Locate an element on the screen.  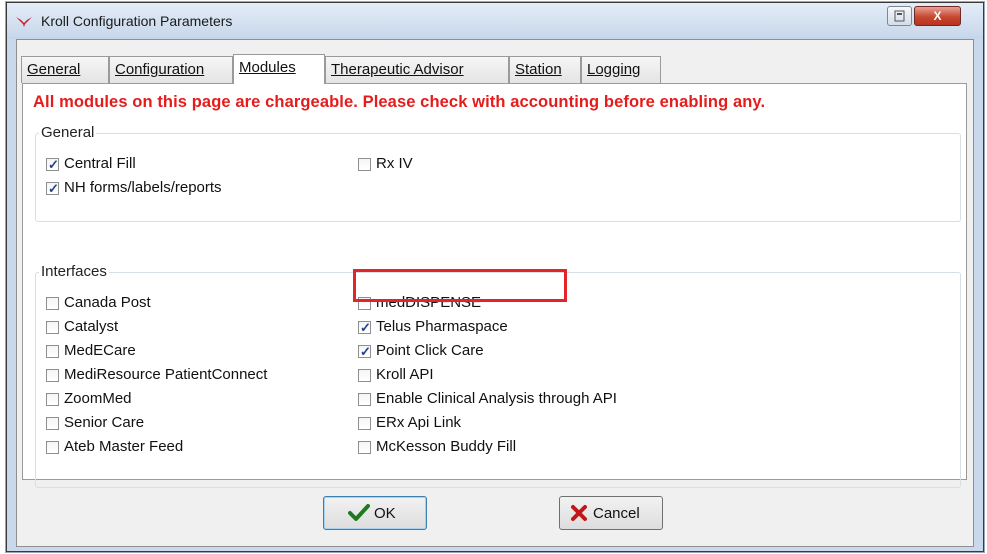
checkbox-label: Point Click Care is located at coordinates (430, 350).